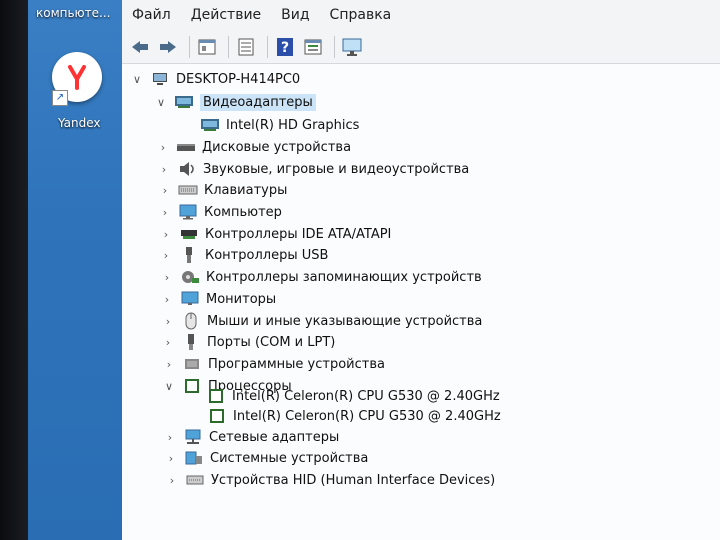 This screenshot has width=720, height=540. I want to click on network-adapter-icon, so click(193, 437).